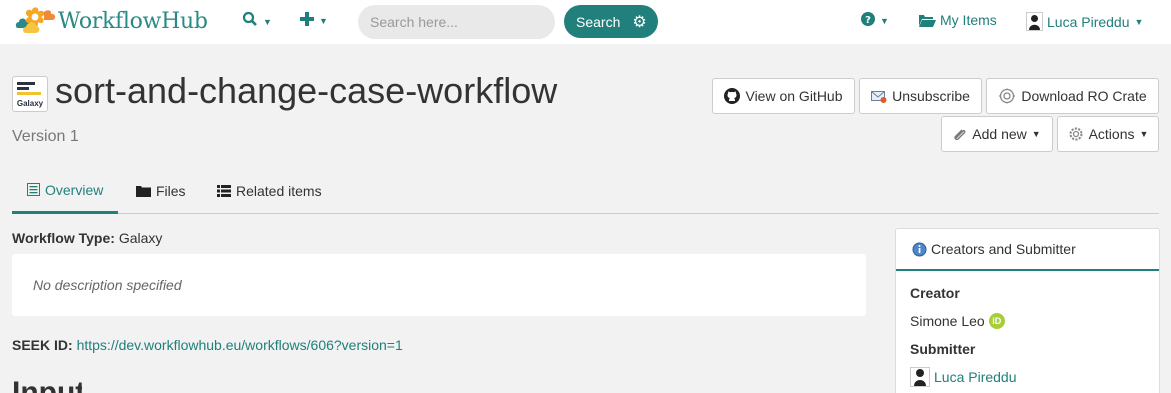  I want to click on creator-name: Simone Leo, so click(947, 321).